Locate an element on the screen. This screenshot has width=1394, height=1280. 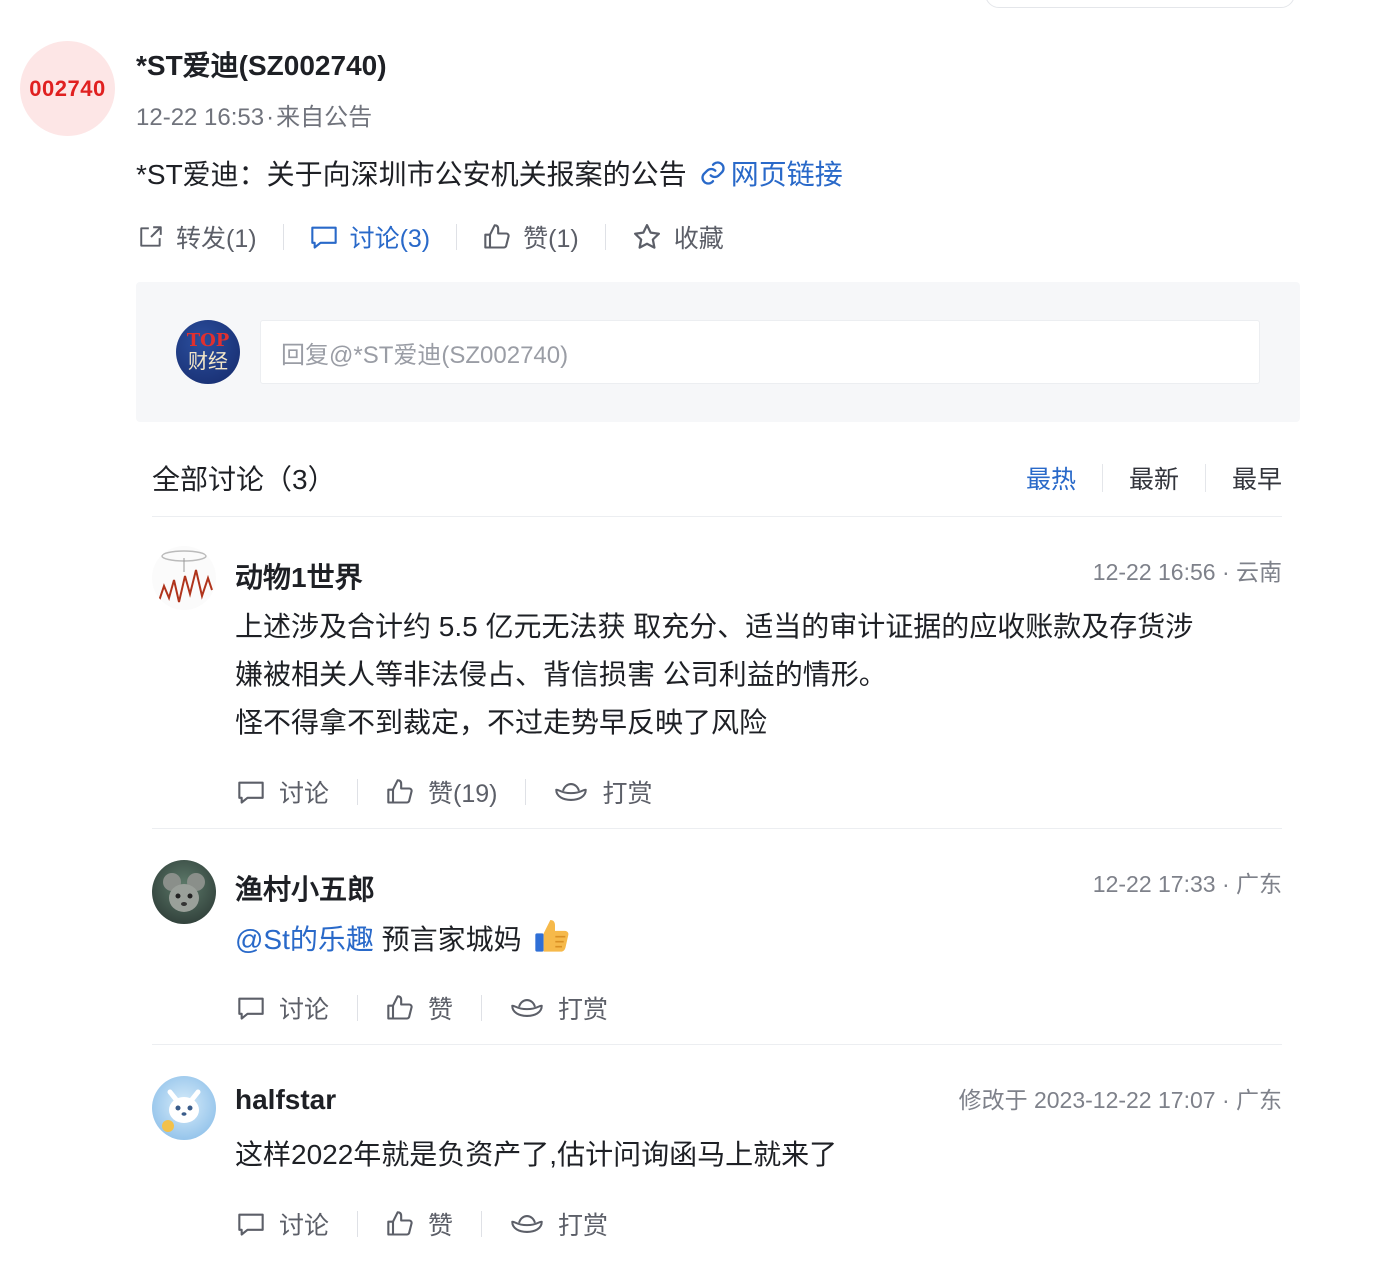
like-label: 赞(1) is located at coordinates (551, 239).